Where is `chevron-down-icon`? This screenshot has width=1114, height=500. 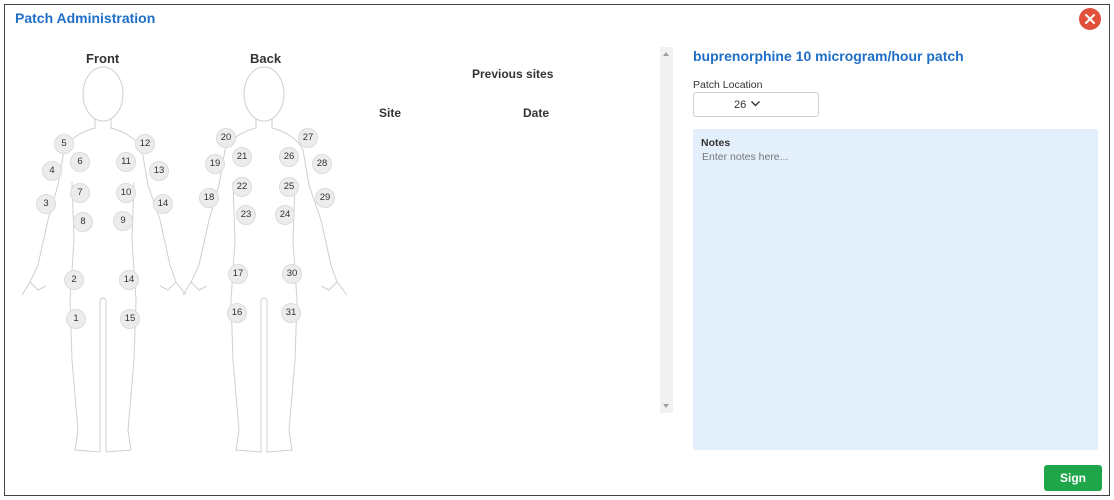
chevron-down-icon is located at coordinates (755, 104).